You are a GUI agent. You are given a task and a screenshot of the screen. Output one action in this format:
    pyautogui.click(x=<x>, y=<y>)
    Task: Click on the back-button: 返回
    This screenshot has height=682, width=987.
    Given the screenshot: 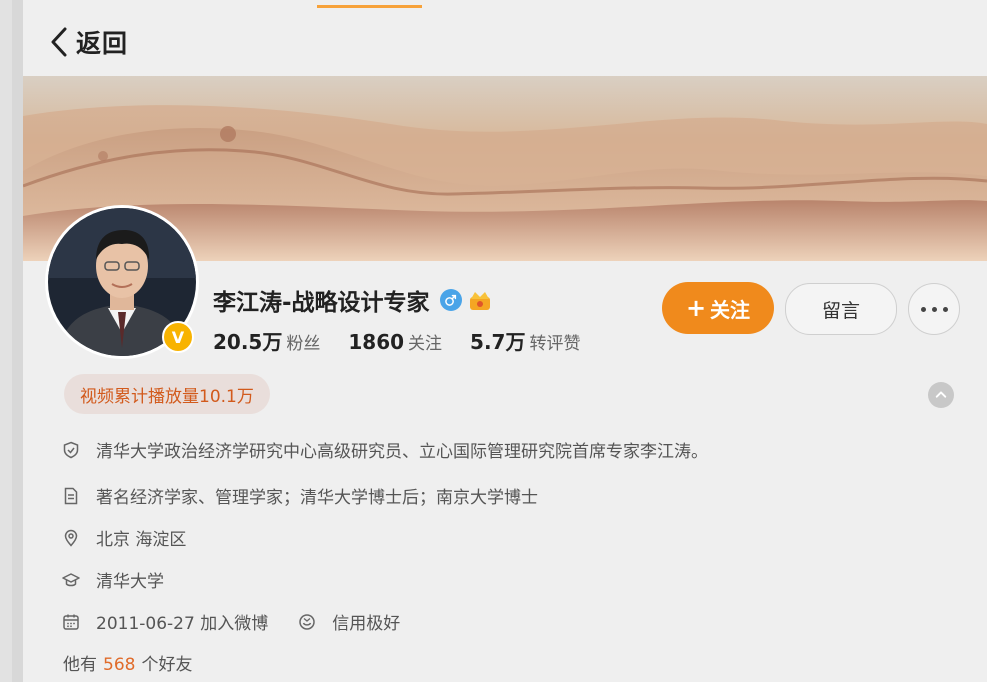 What is the action you would take?
    pyautogui.click(x=88, y=42)
    